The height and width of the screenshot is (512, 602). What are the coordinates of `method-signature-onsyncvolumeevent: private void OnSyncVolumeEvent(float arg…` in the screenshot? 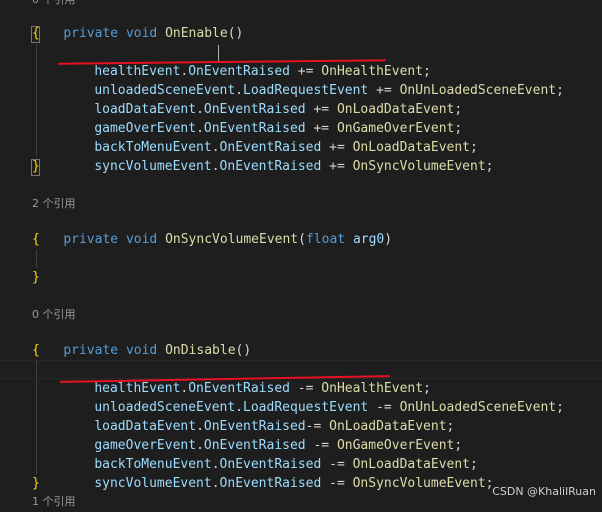 It's located at (228, 239).